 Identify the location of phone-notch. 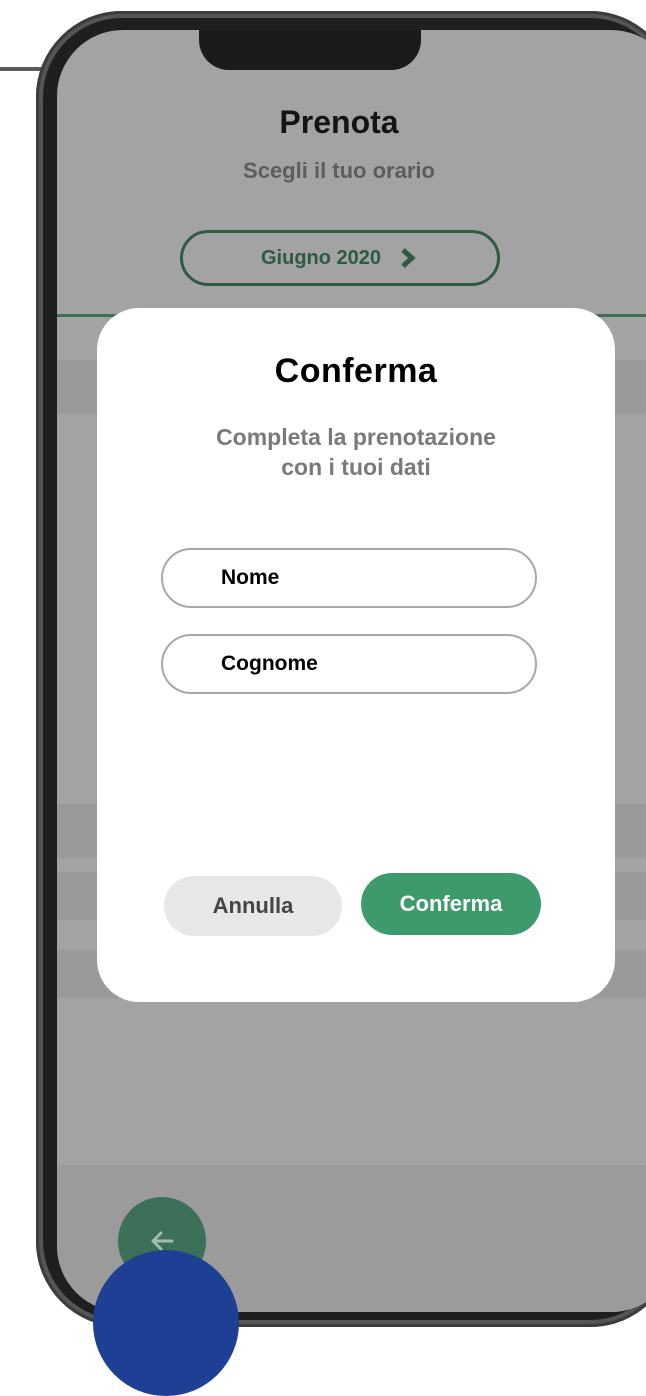
(310, 50).